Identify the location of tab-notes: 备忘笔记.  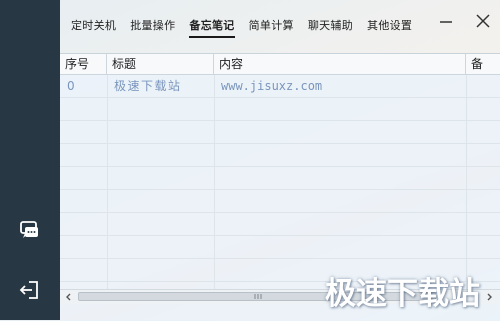
(212, 27).